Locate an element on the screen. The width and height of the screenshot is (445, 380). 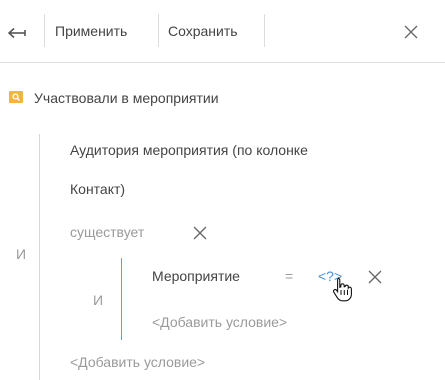
aggregate-column-label-cont: Контакт) is located at coordinates (97, 189).